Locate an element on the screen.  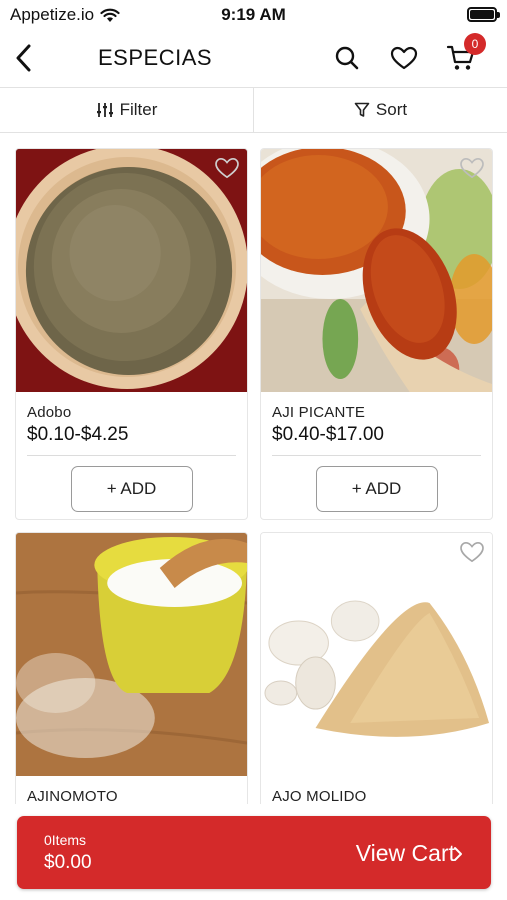
view-cart-label: View Cart is located at coordinates (405, 853).